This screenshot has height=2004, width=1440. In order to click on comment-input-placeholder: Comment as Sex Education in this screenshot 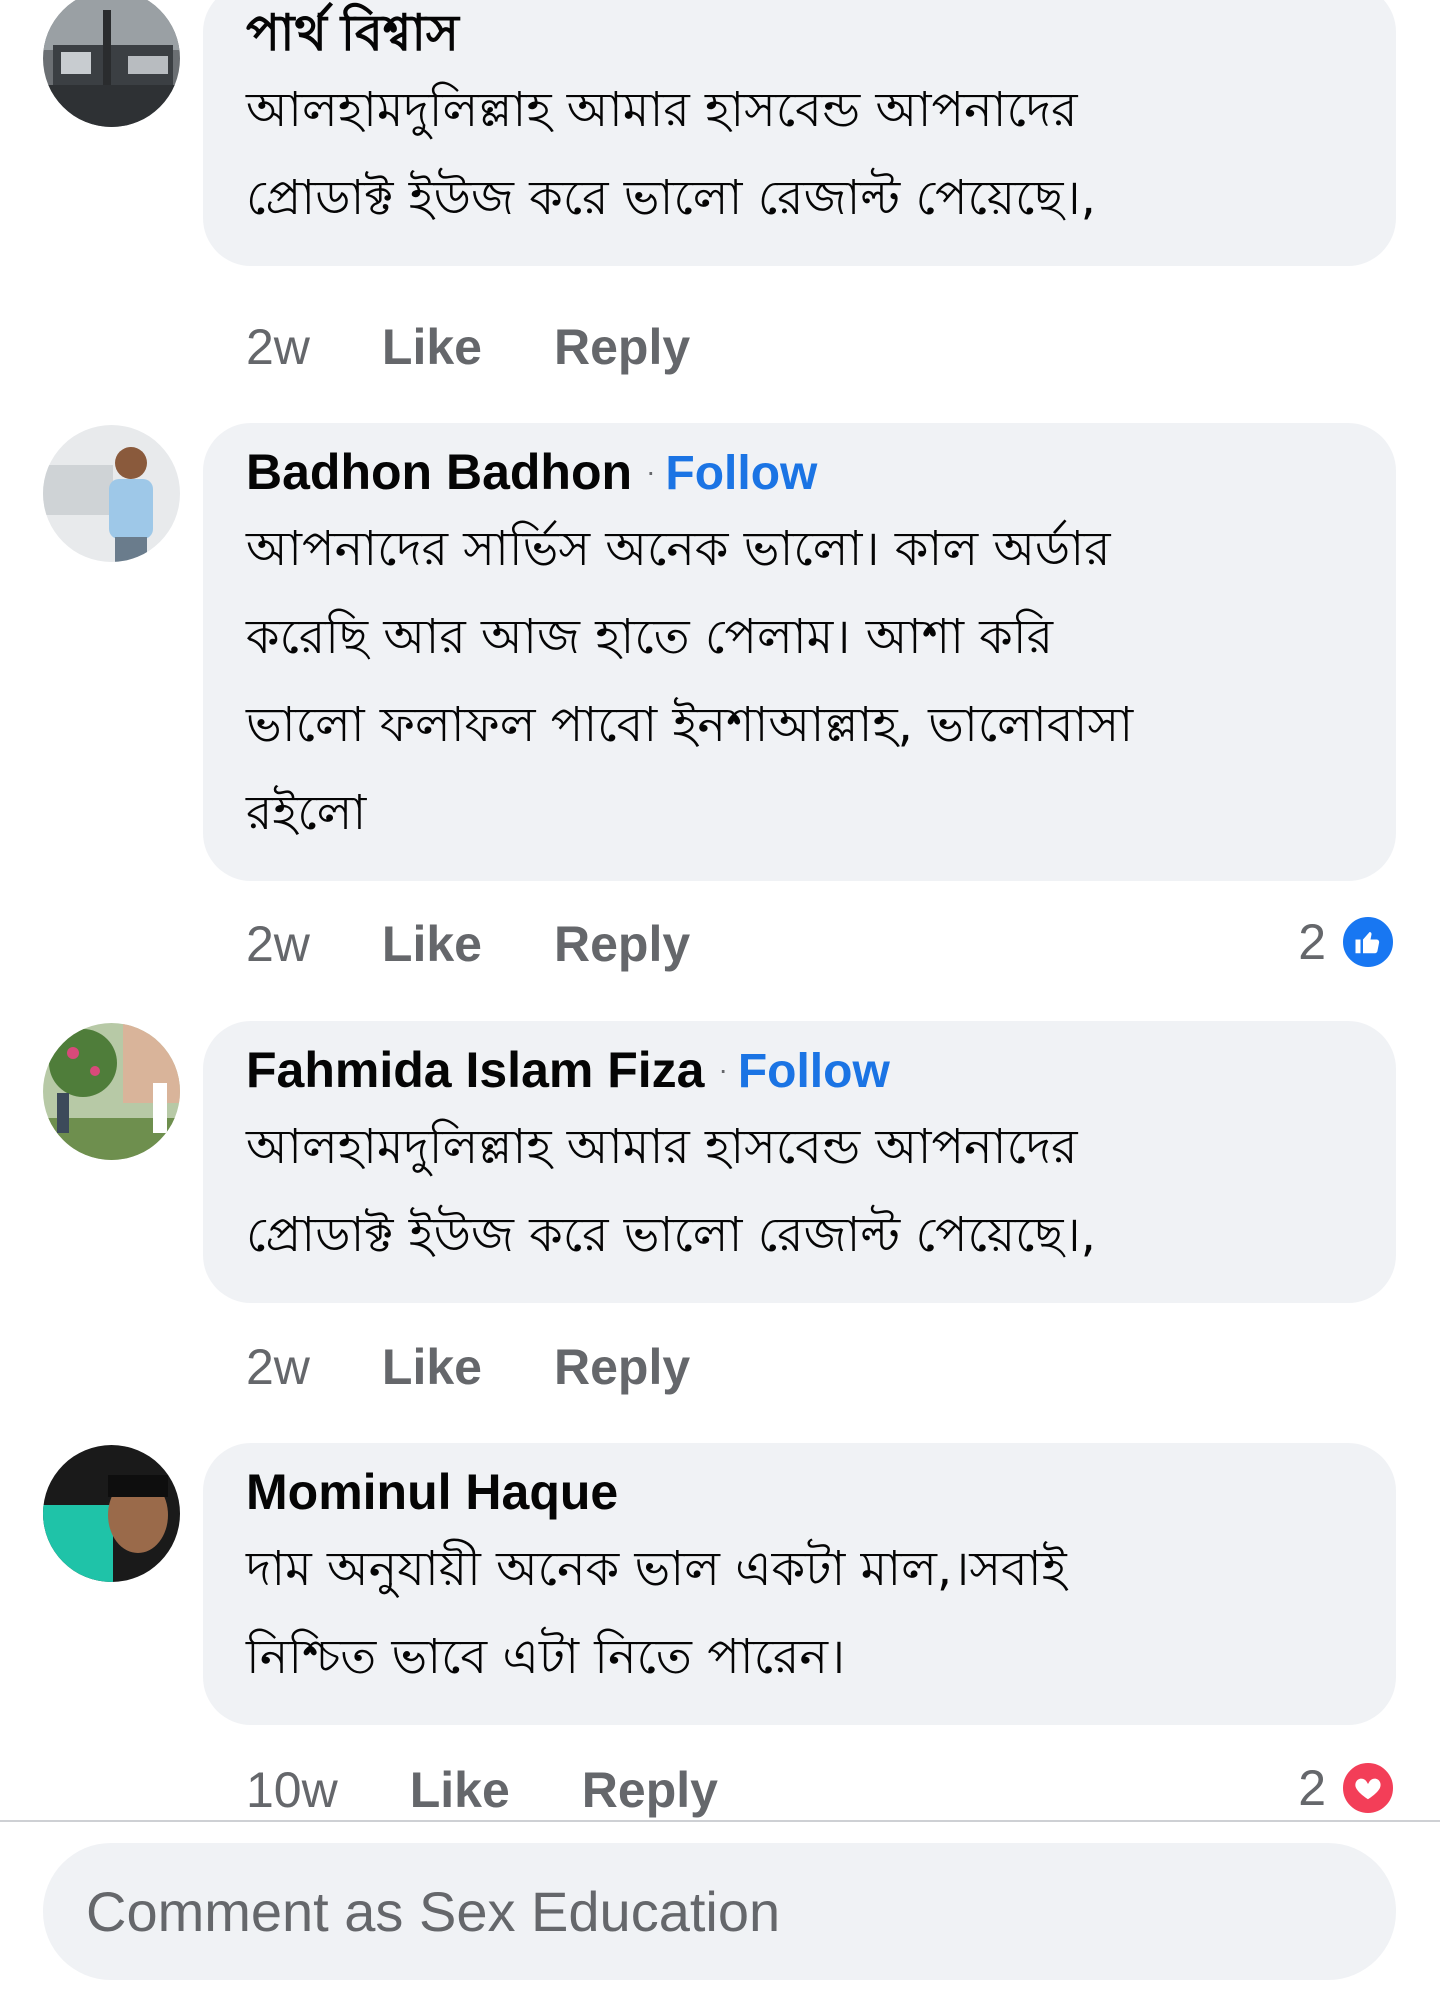, I will do `click(433, 1911)`.